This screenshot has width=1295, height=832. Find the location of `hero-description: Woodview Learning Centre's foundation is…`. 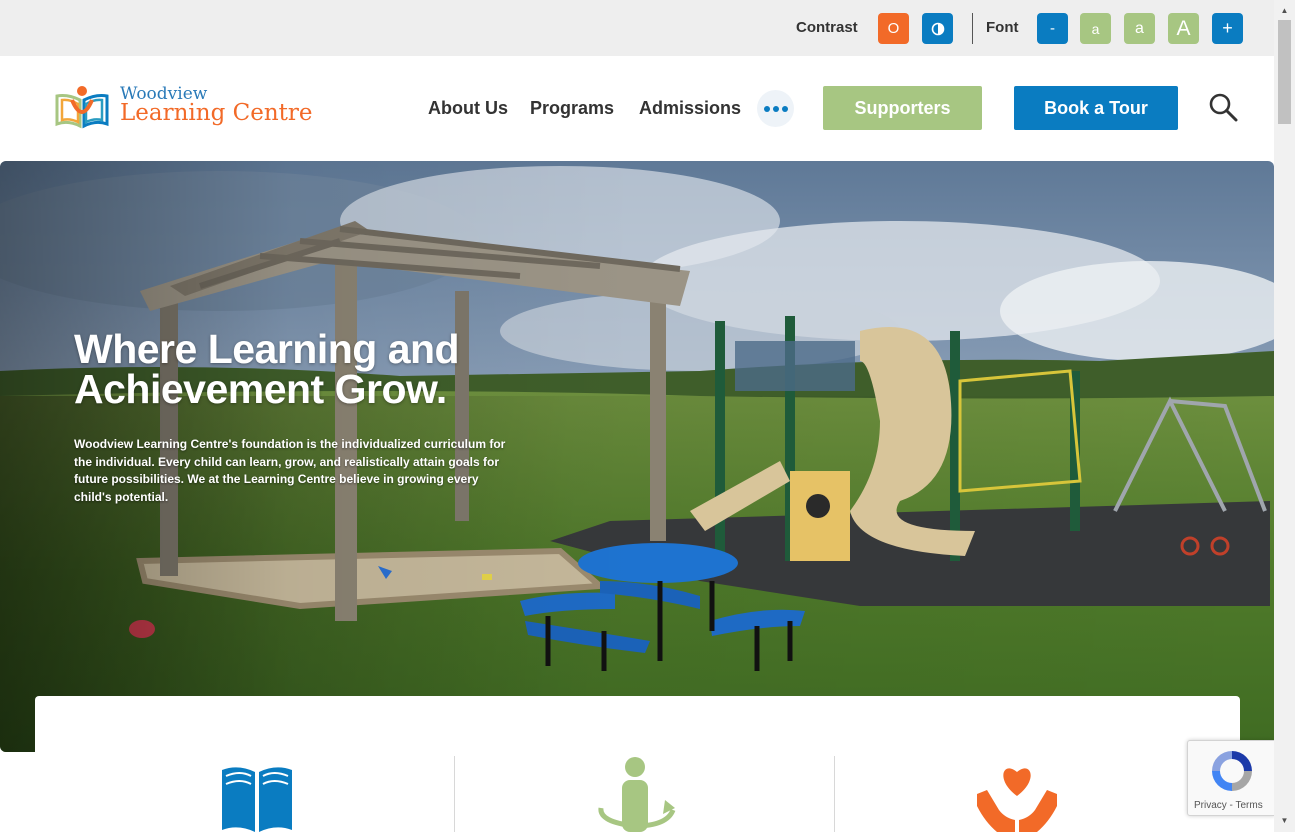

hero-description: Woodview Learning Centre's foundation is… is located at coordinates (290, 470).